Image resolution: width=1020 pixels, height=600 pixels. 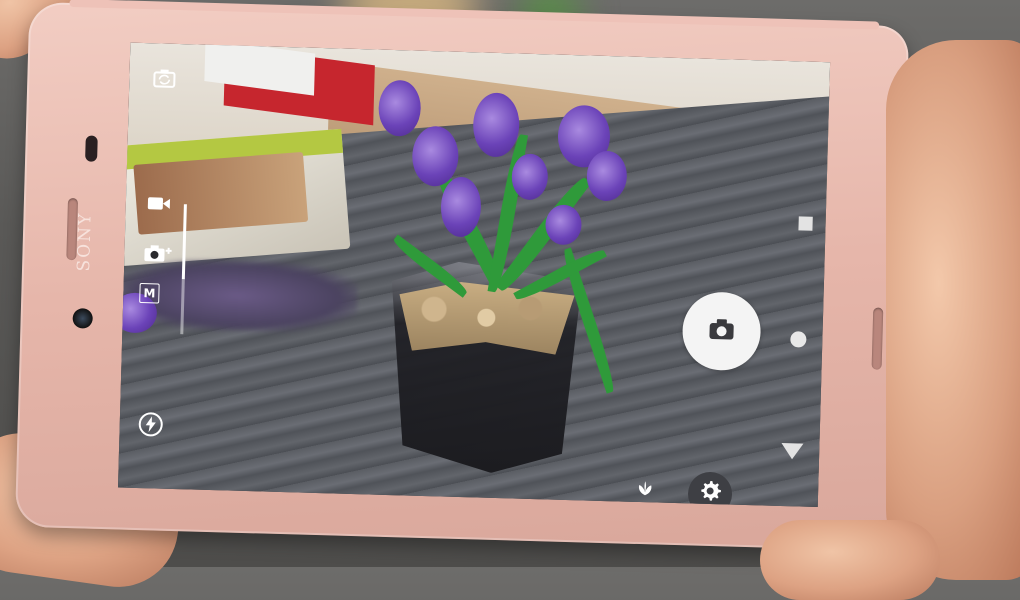 I want to click on manual-mode-icon: M, so click(x=149, y=293).